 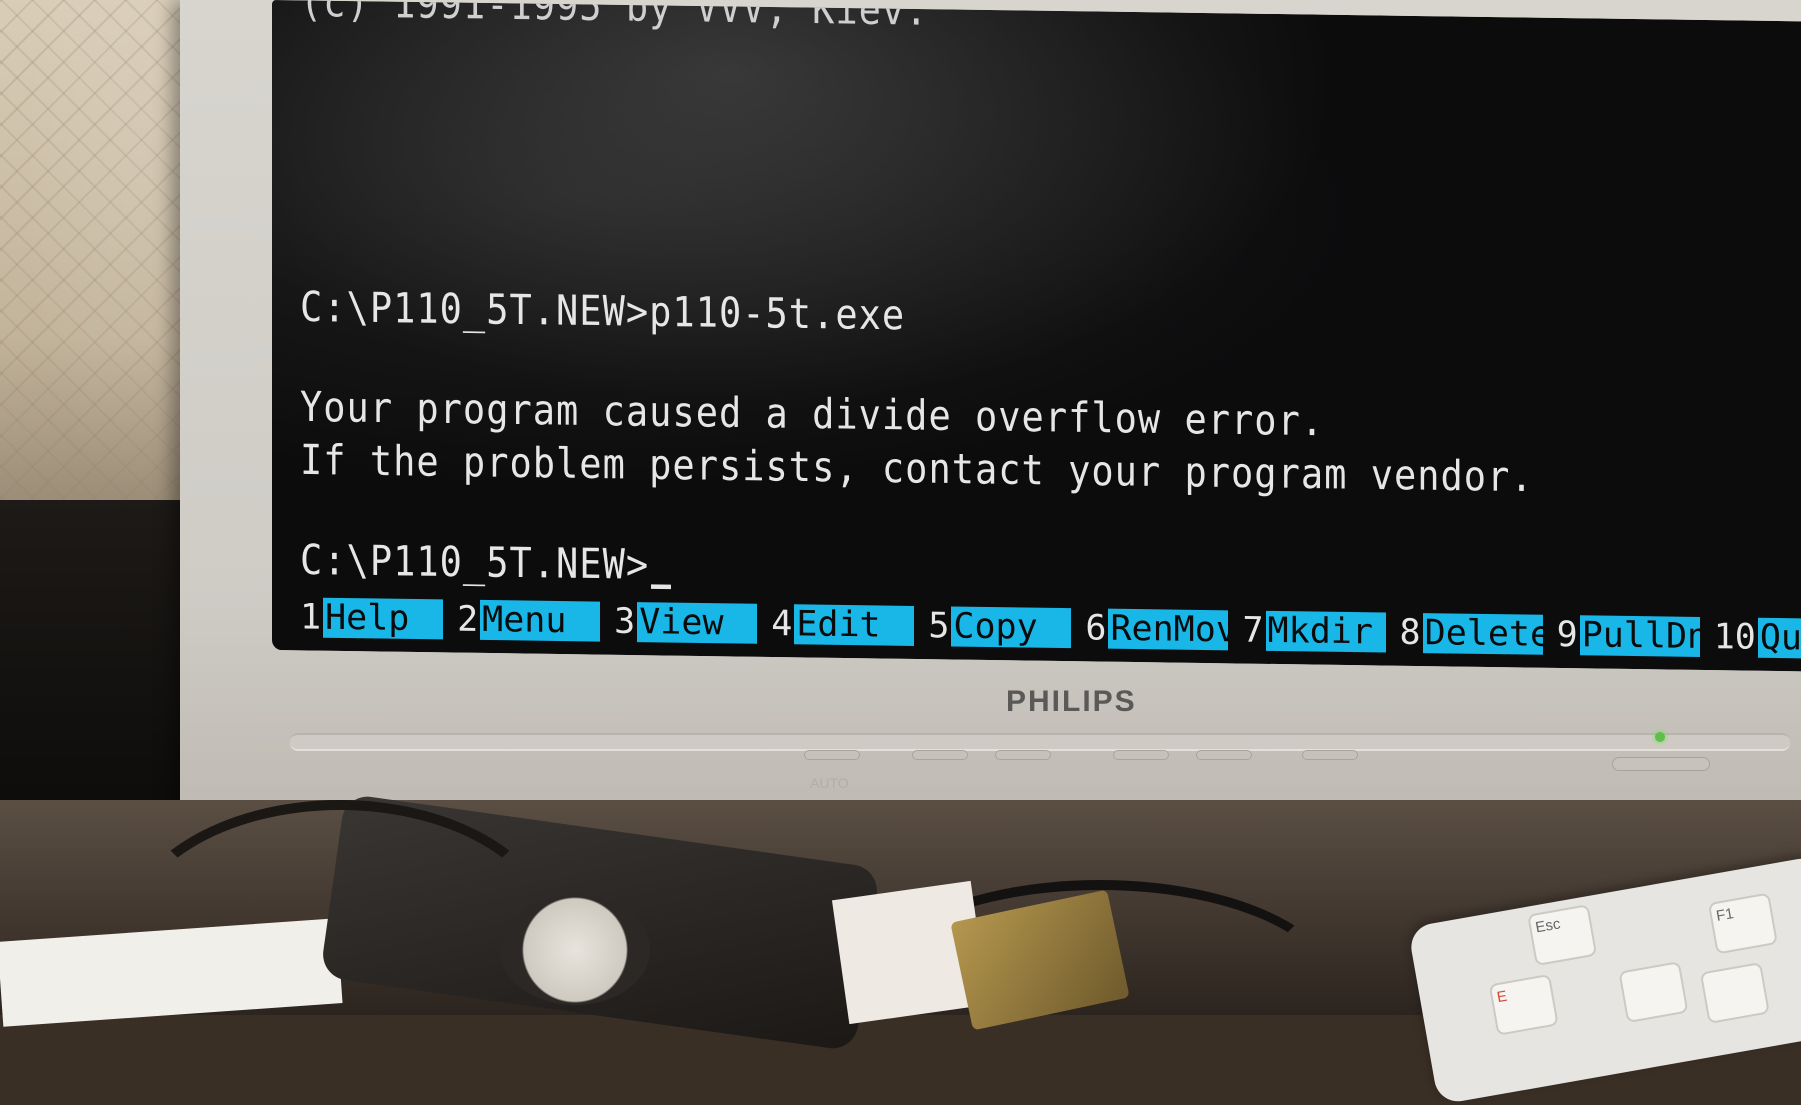 What do you see at coordinates (540, 620) in the screenshot?
I see `fkey-label: Menu` at bounding box center [540, 620].